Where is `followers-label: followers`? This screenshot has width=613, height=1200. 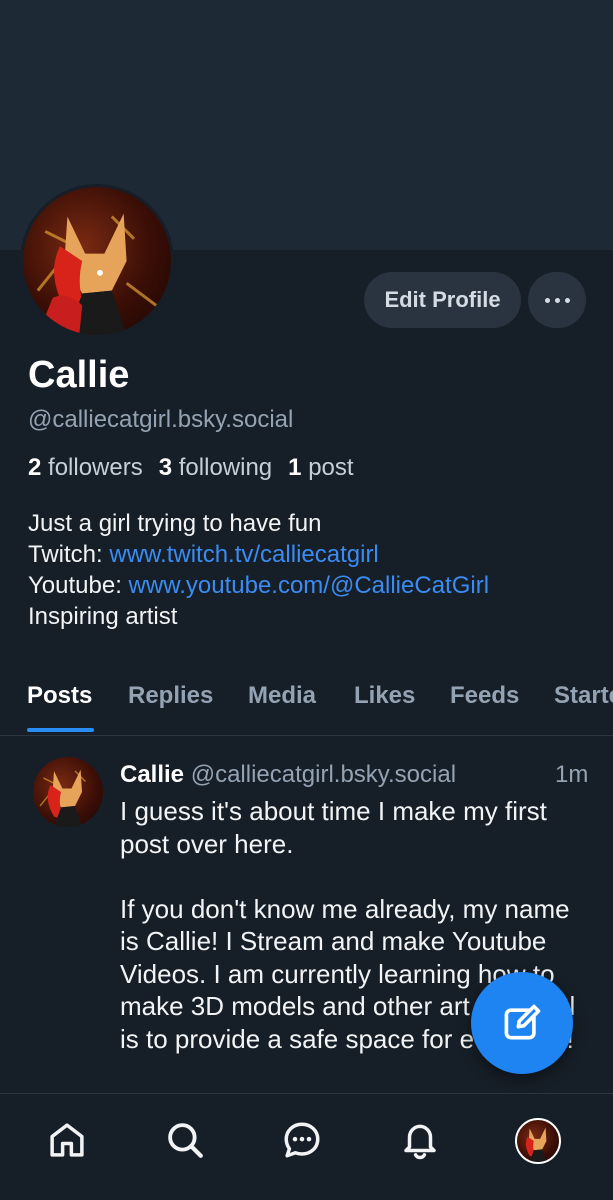 followers-label: followers is located at coordinates (95, 467).